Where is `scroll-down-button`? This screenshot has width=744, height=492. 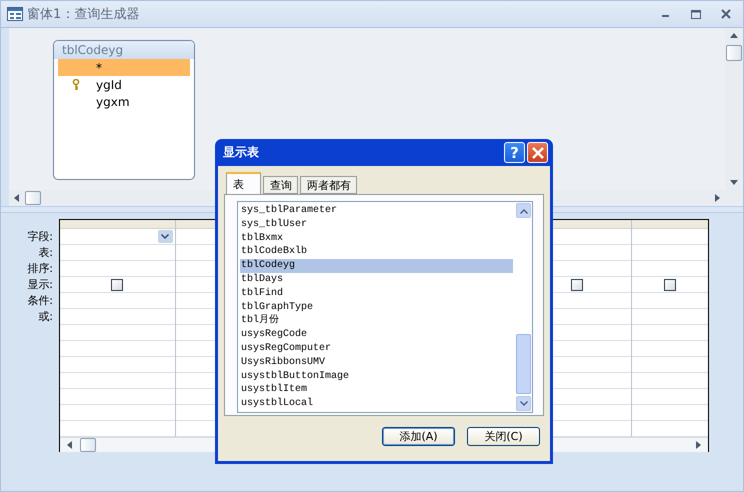 scroll-down-button is located at coordinates (523, 403).